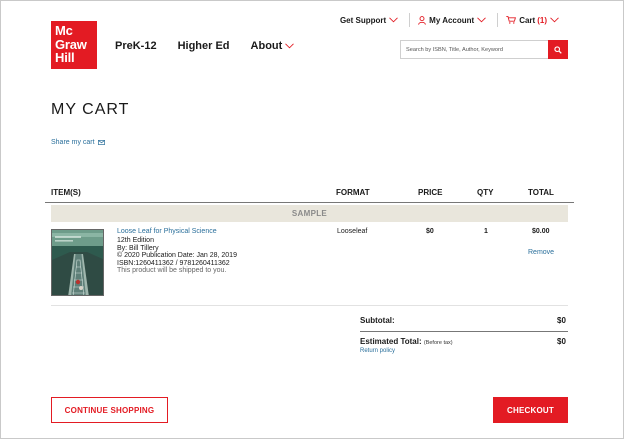 This screenshot has height=439, width=624. I want to click on cart-icon, so click(511, 20).